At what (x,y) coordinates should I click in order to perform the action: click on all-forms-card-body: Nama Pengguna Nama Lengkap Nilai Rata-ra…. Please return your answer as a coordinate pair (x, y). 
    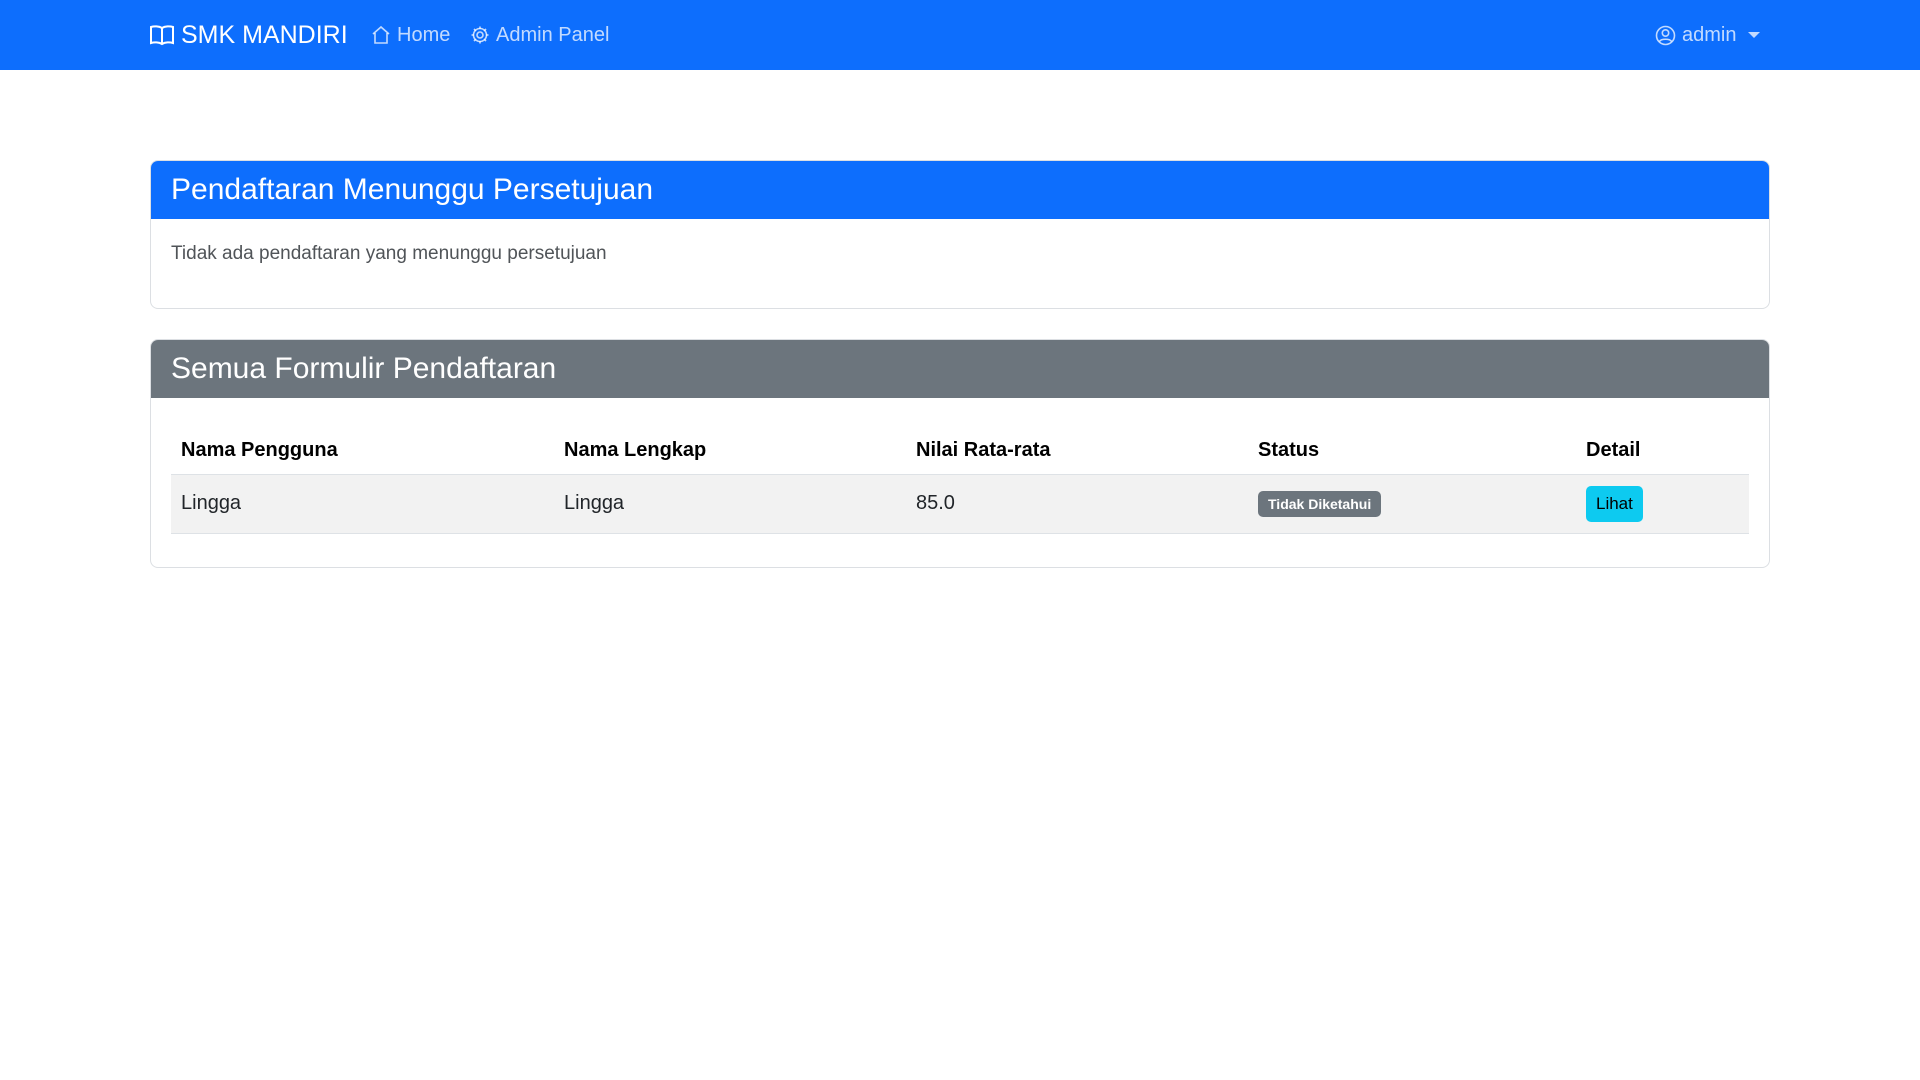
    Looking at the image, I should click on (960, 478).